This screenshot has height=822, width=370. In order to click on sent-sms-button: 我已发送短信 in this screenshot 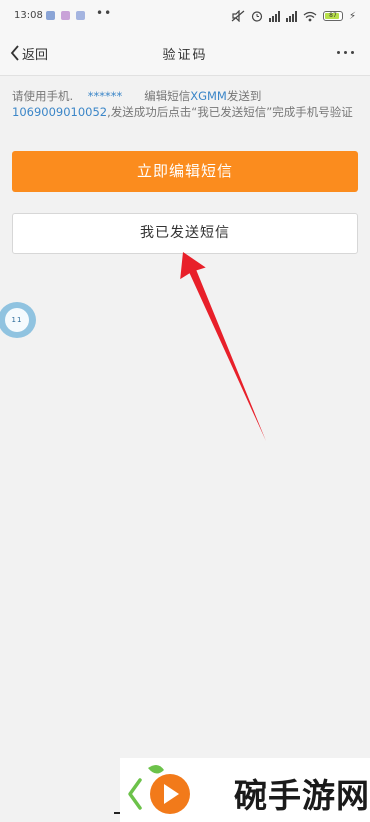, I will do `click(185, 233)`.